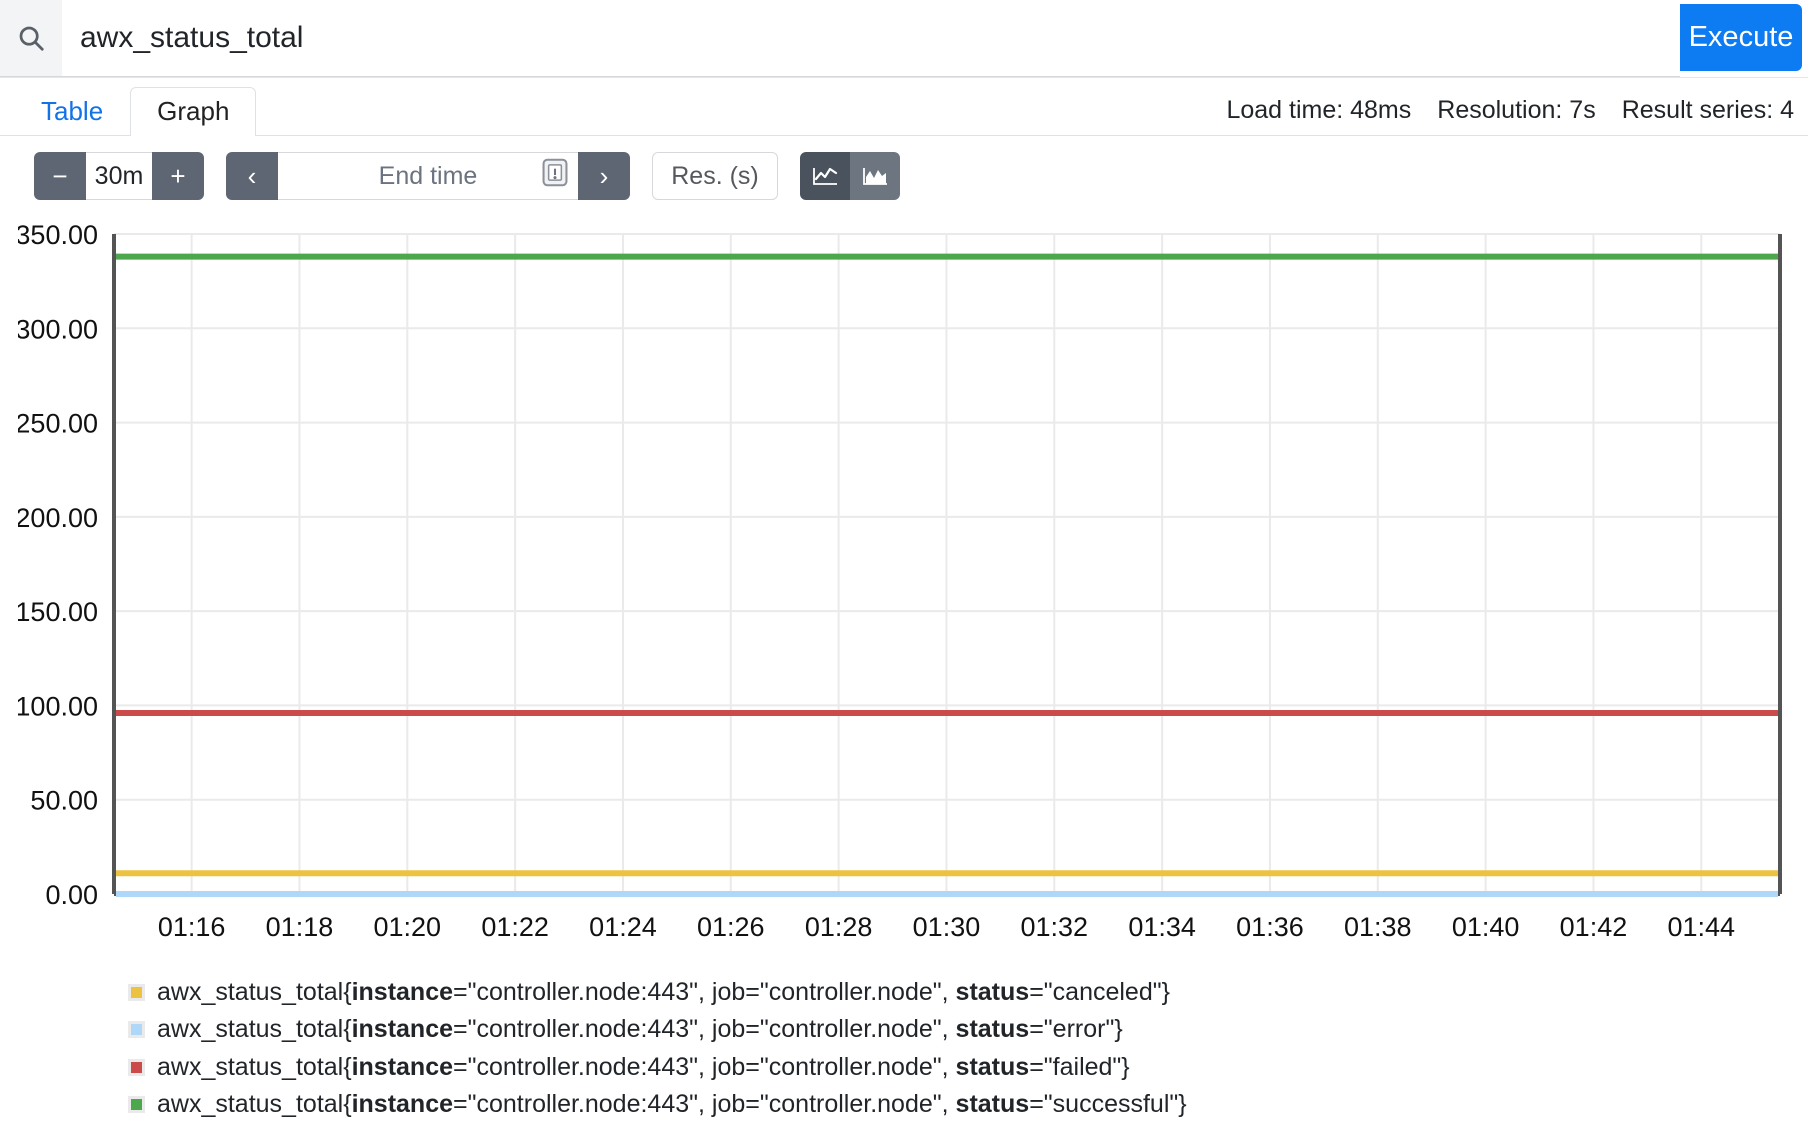 The image size is (1808, 1123). I want to click on end-time-input: End time, so click(428, 176).